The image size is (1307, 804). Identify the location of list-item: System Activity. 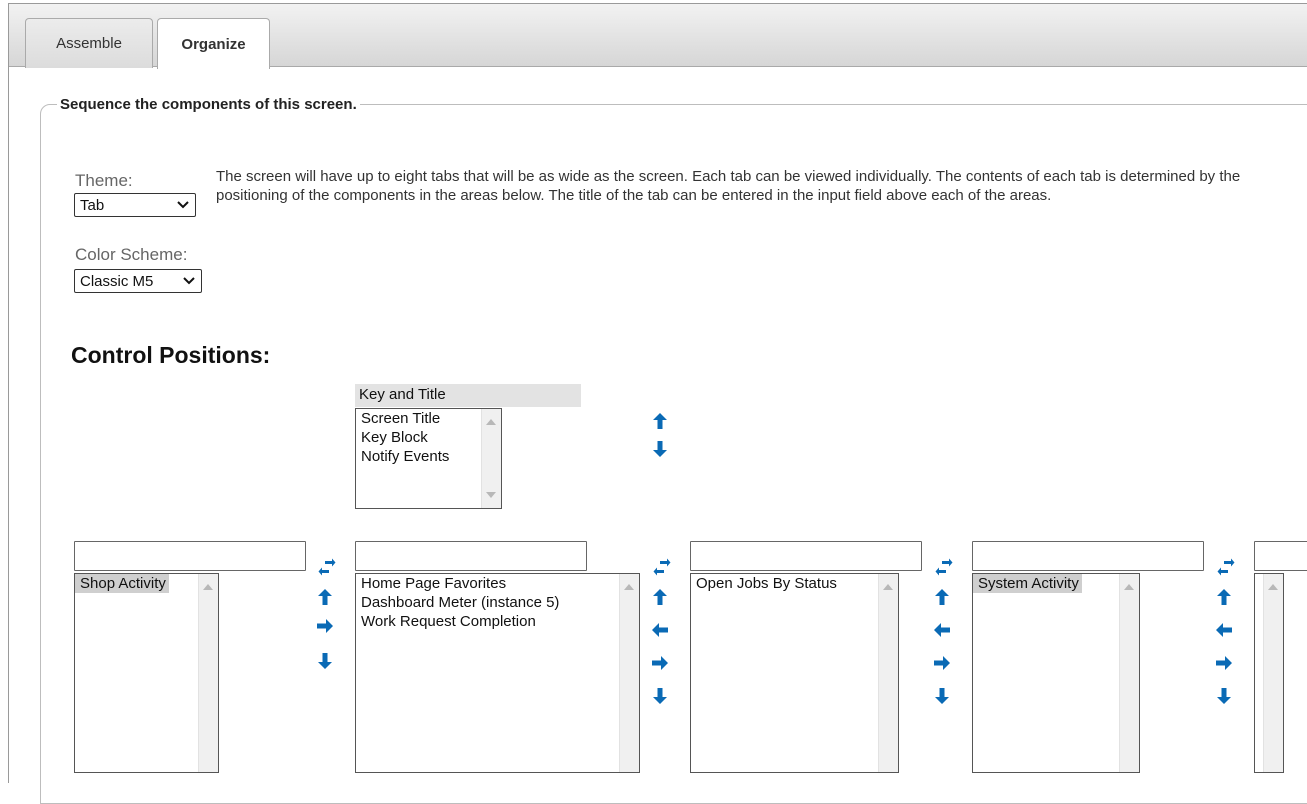
(1027, 583).